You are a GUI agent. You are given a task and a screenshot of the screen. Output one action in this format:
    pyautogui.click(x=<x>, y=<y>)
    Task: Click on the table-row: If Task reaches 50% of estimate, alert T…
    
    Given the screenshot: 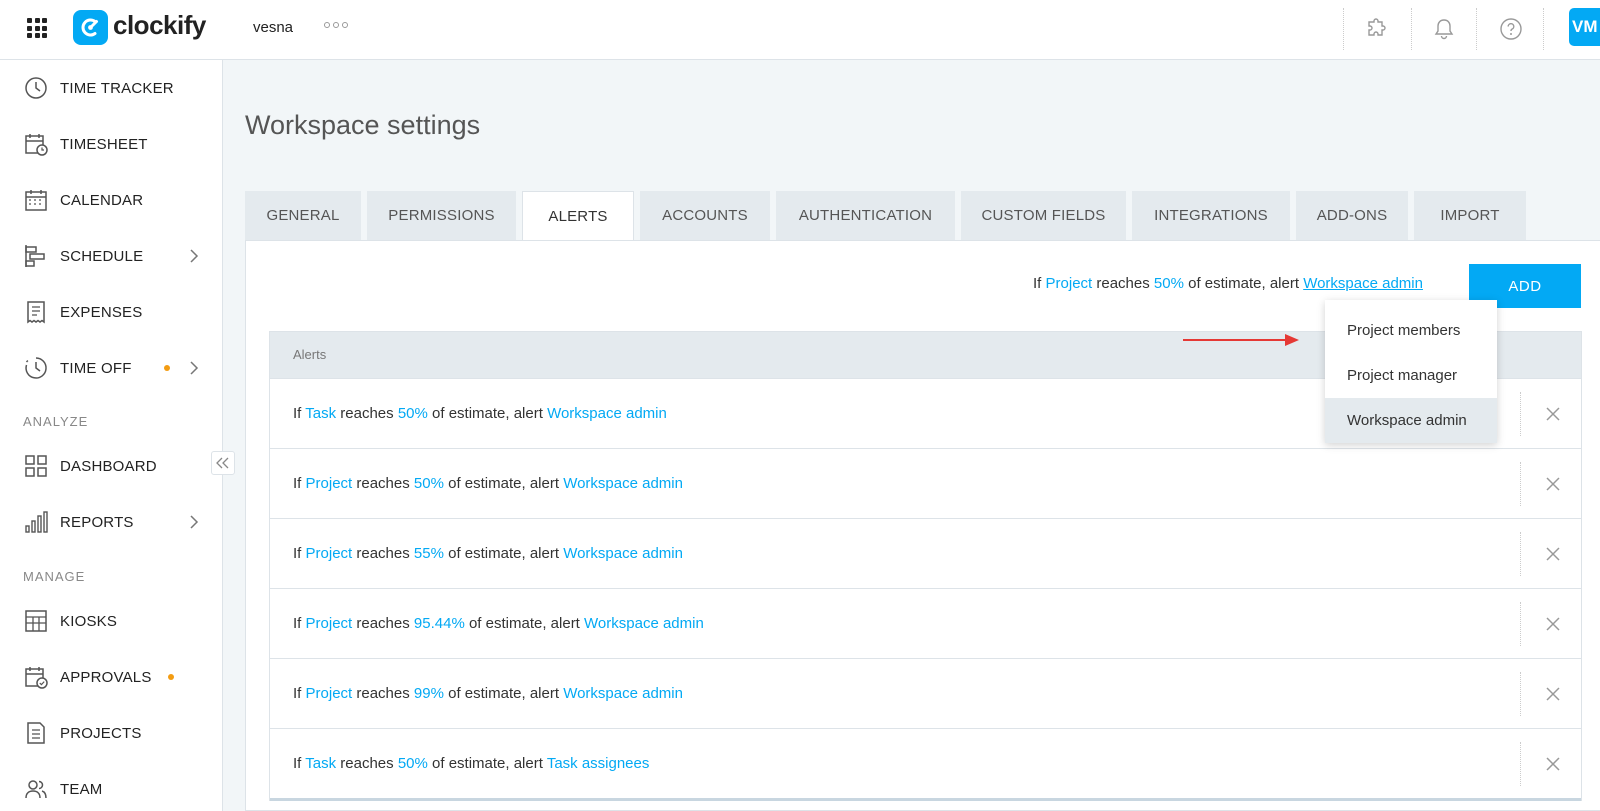 What is the action you would take?
    pyautogui.click(x=925, y=763)
    